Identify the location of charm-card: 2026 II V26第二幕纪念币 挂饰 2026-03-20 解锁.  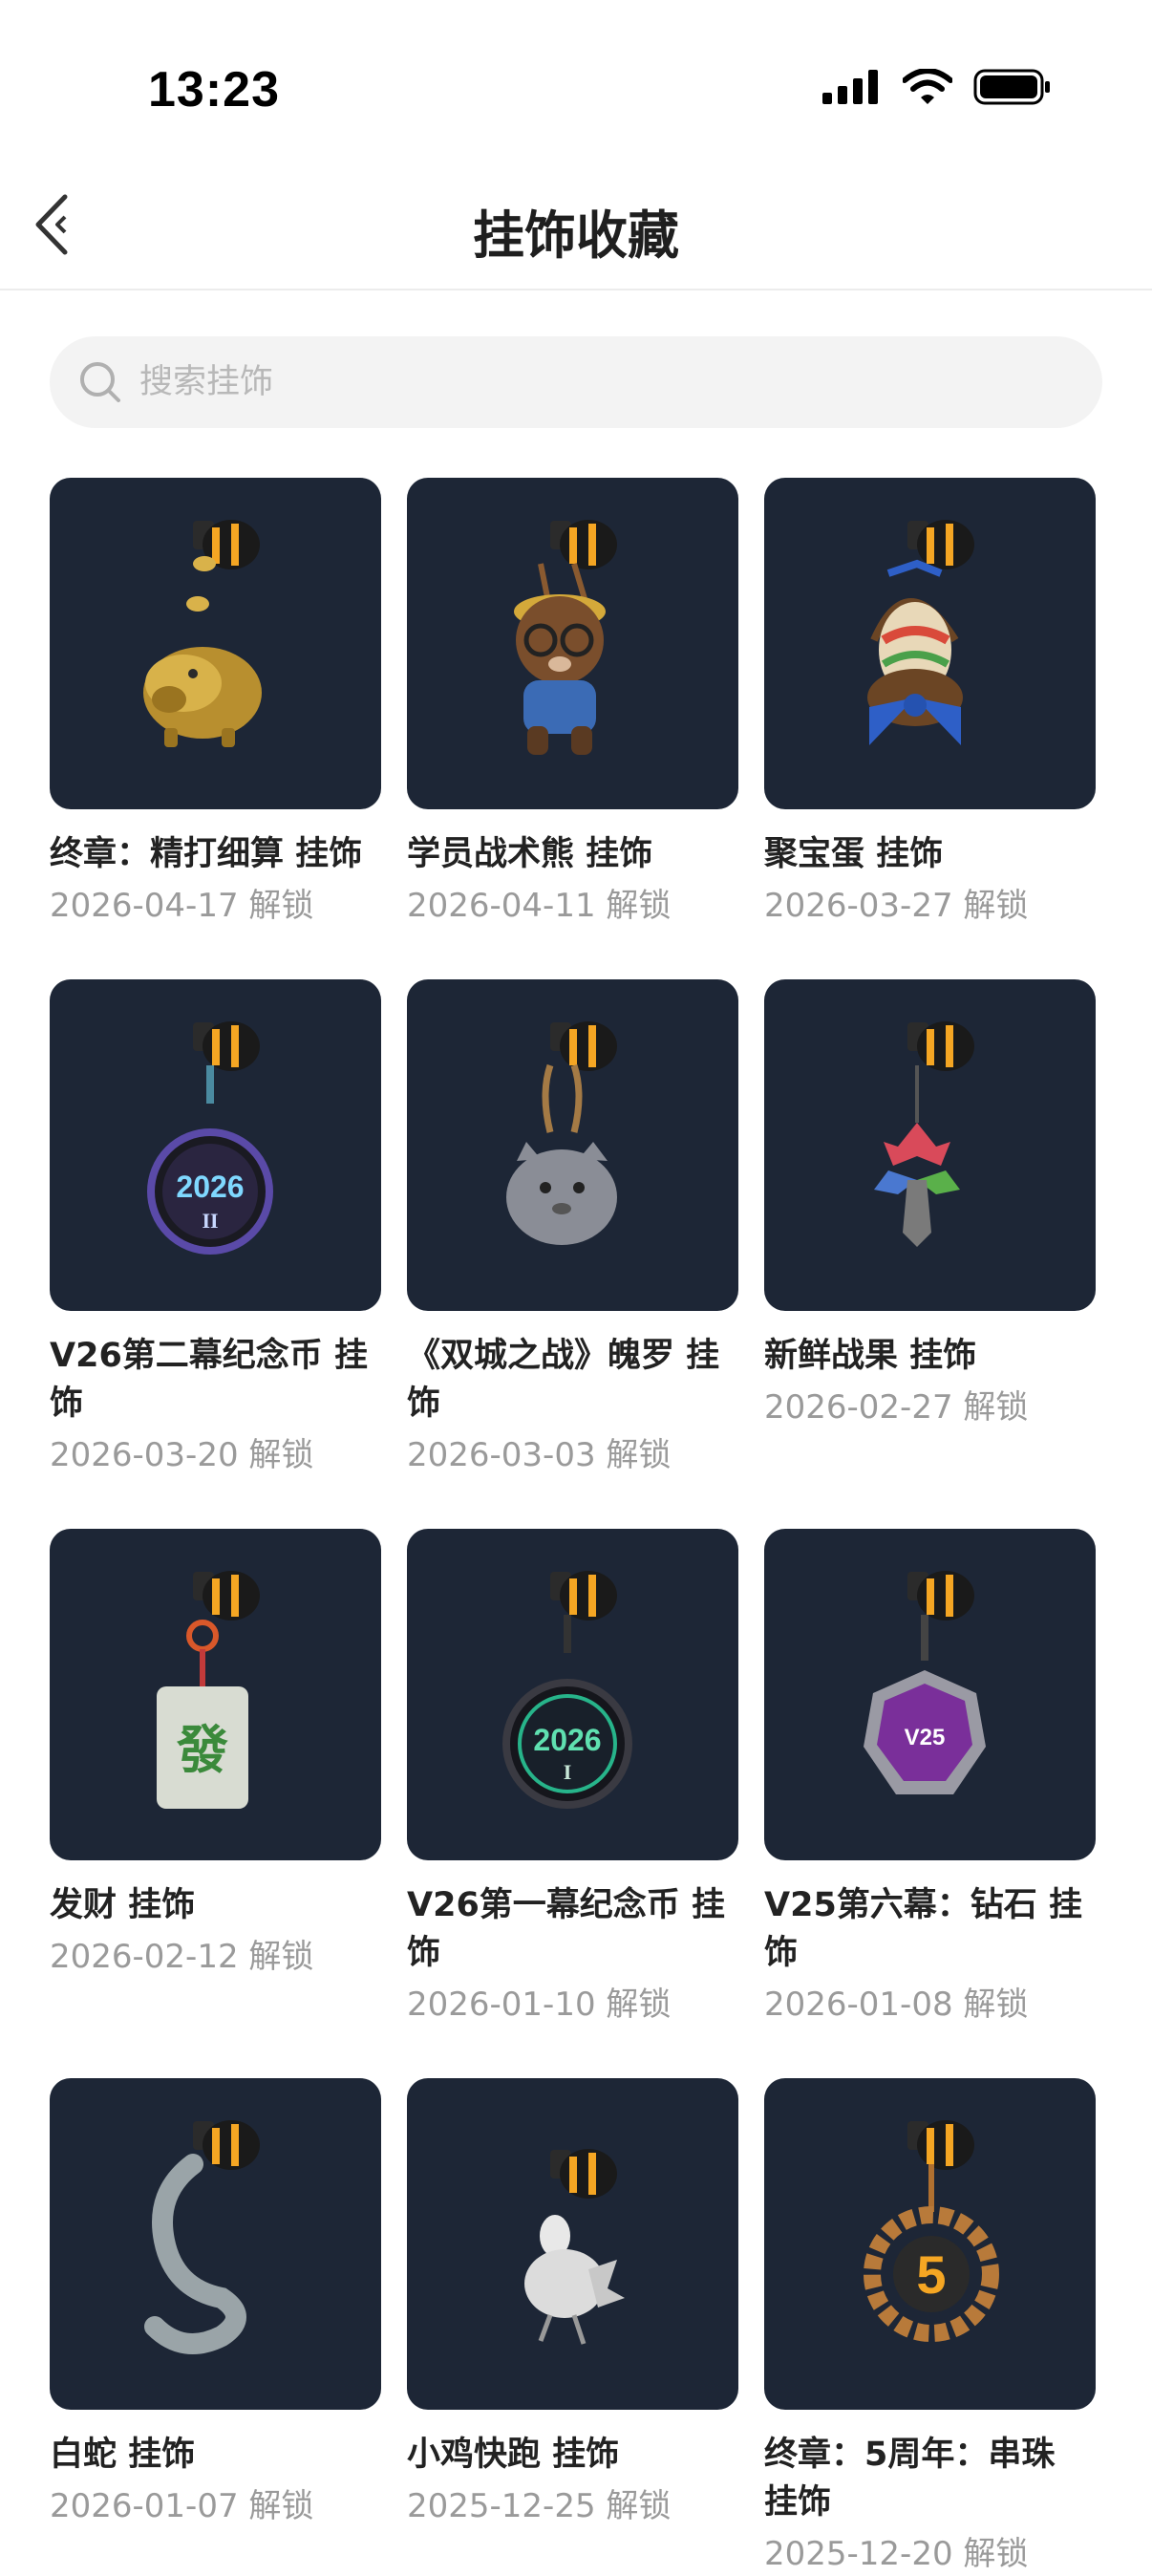
(215, 1228).